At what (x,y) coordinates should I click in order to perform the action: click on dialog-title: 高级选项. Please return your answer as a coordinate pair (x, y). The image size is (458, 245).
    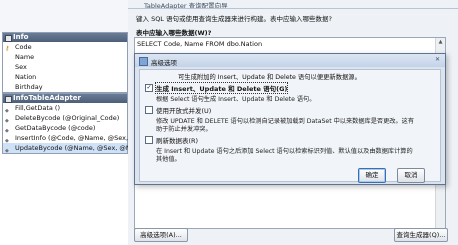
    Looking at the image, I should click on (164, 63).